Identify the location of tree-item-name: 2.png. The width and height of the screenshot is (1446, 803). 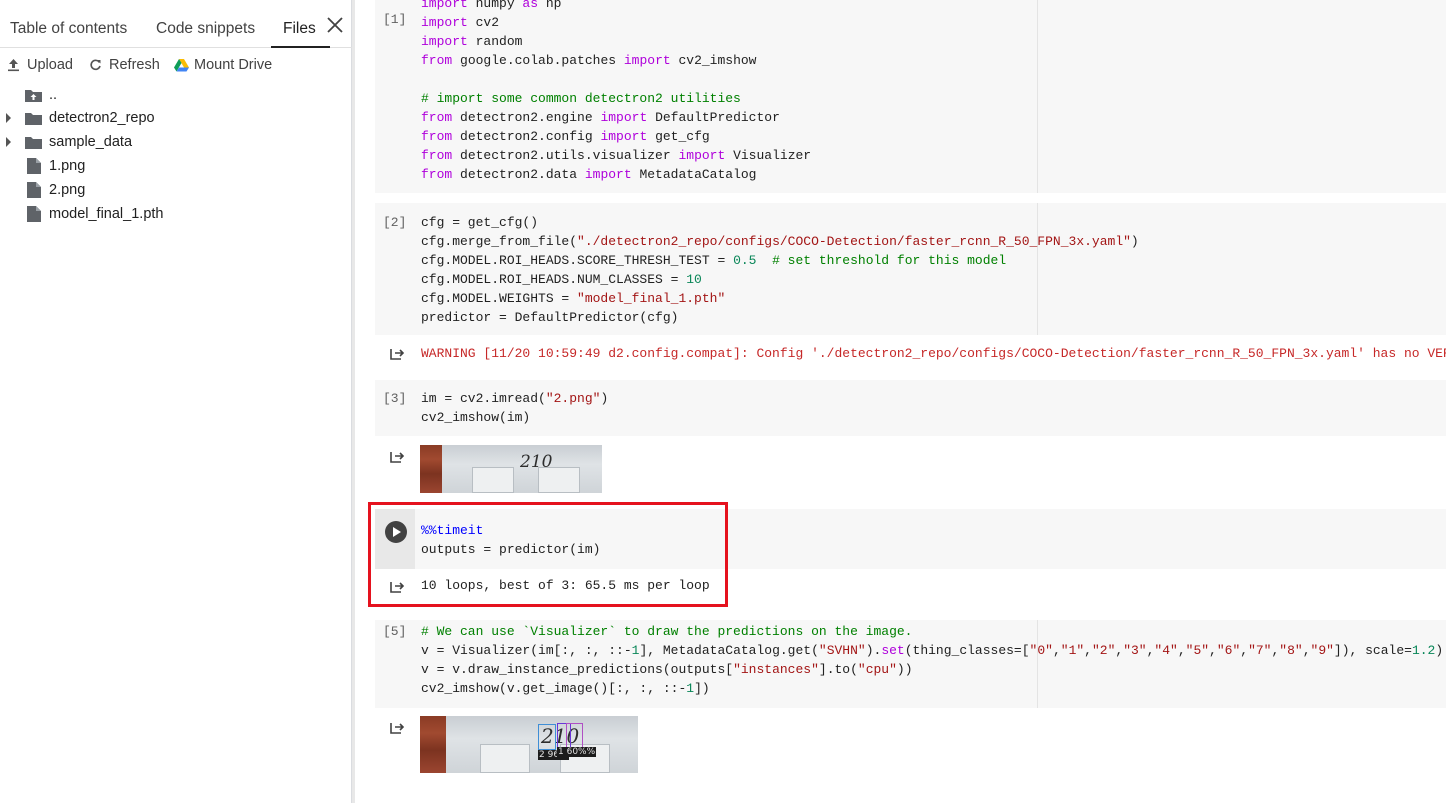
(67, 190).